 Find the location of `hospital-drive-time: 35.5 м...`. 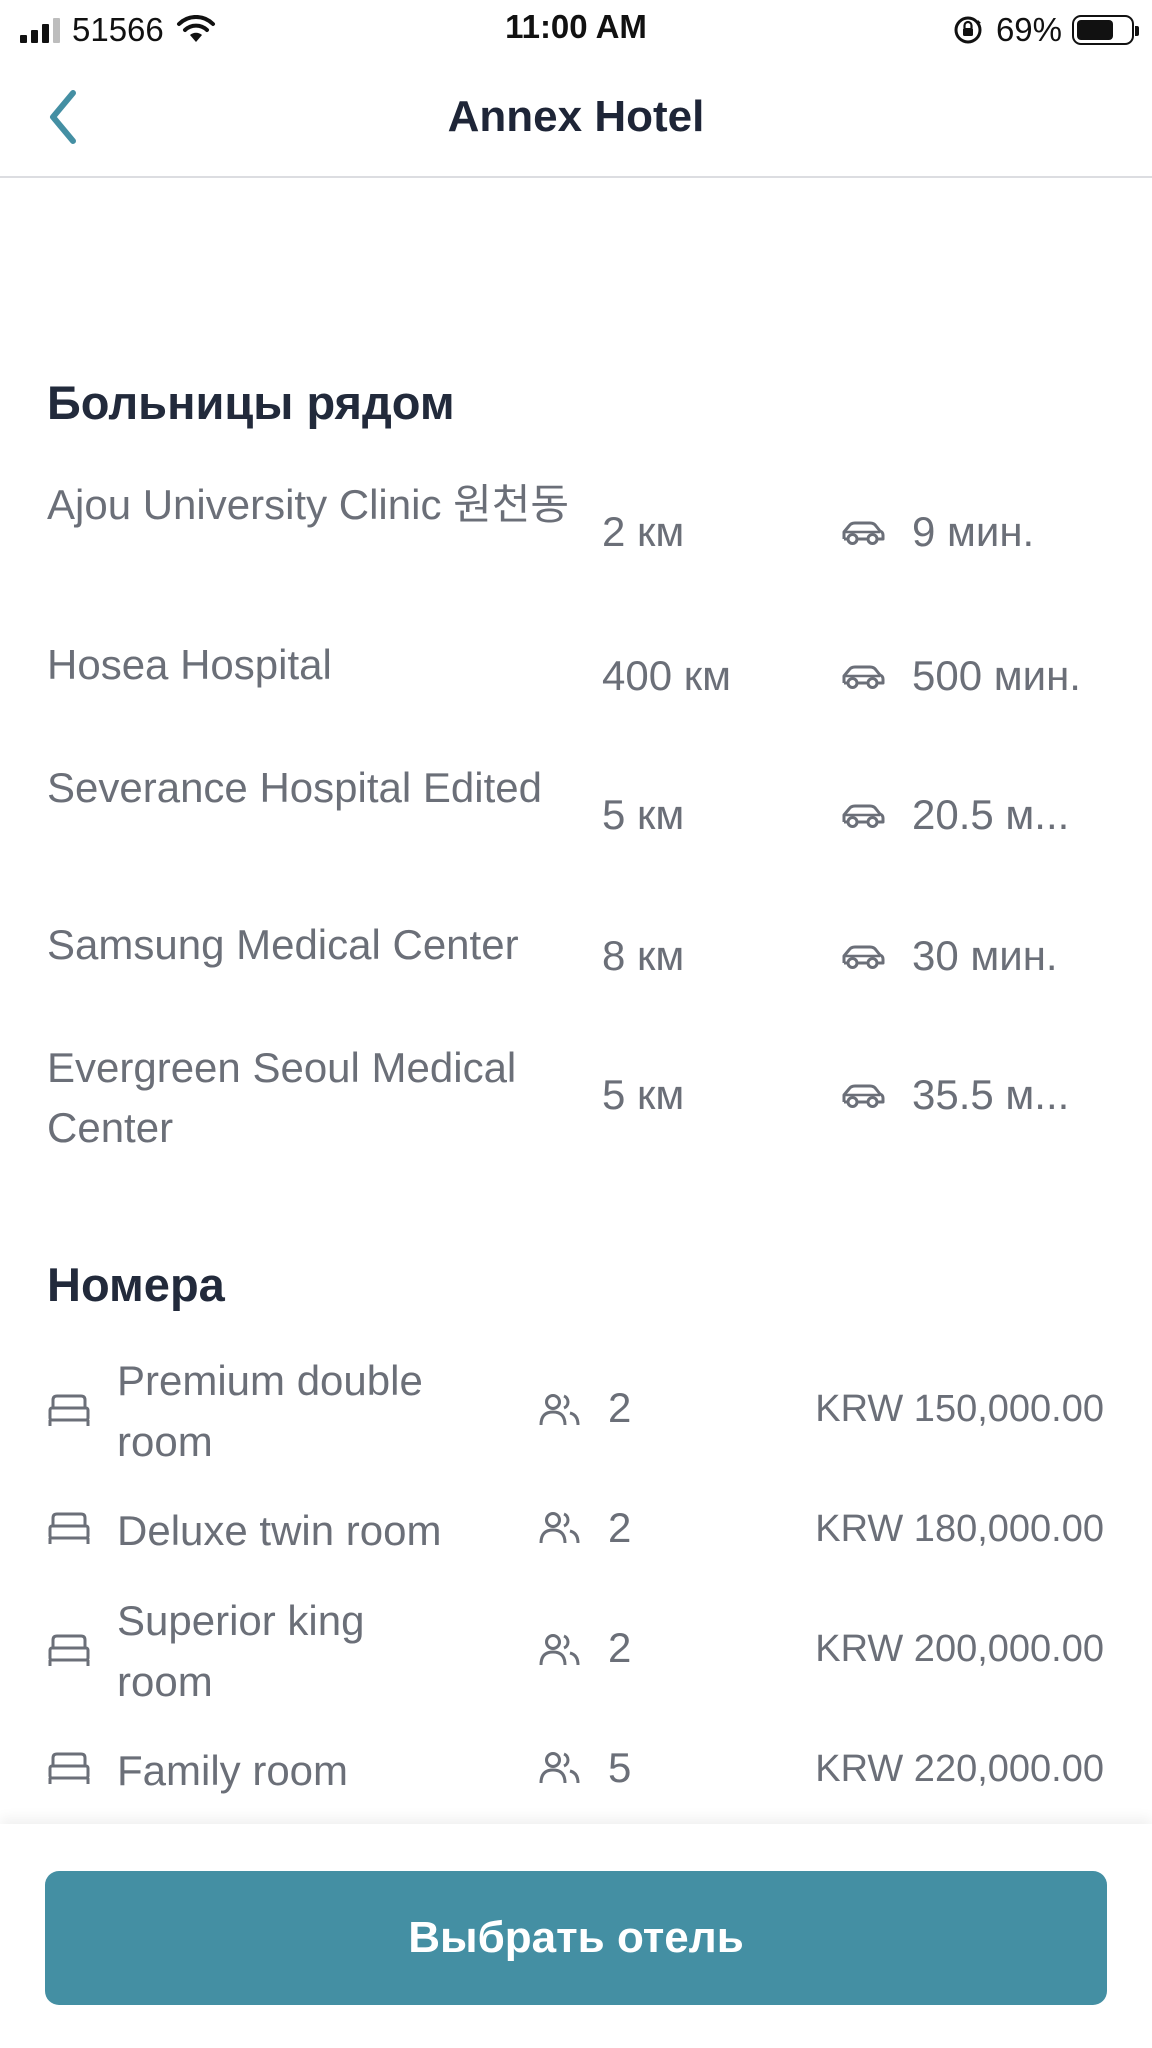

hospital-drive-time: 35.5 м... is located at coordinates (991, 1094).